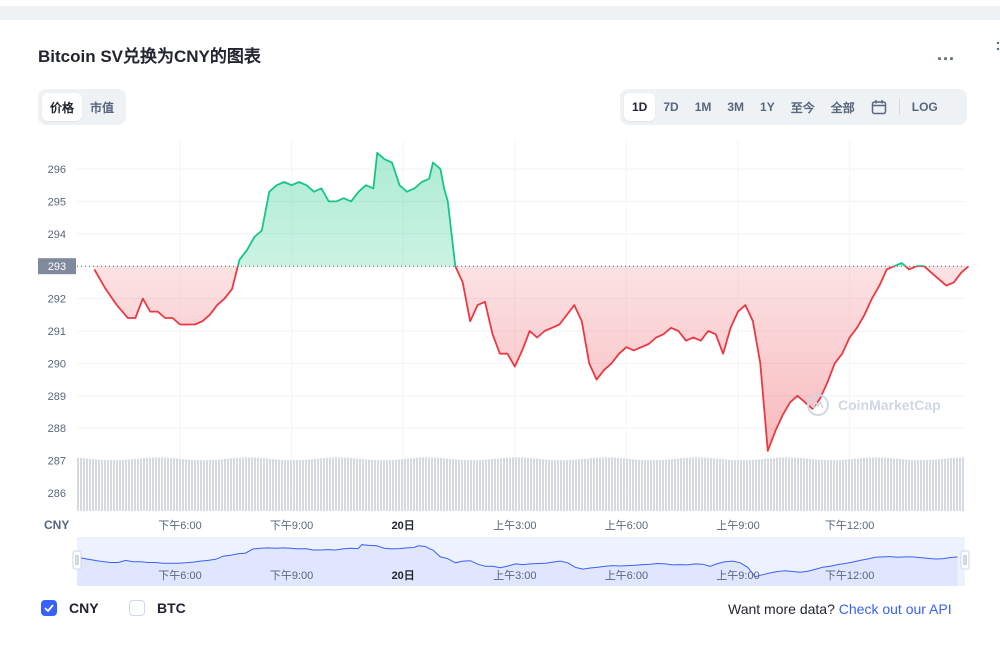 The image size is (1000, 650). I want to click on y-tick-label: 291, so click(57, 332).